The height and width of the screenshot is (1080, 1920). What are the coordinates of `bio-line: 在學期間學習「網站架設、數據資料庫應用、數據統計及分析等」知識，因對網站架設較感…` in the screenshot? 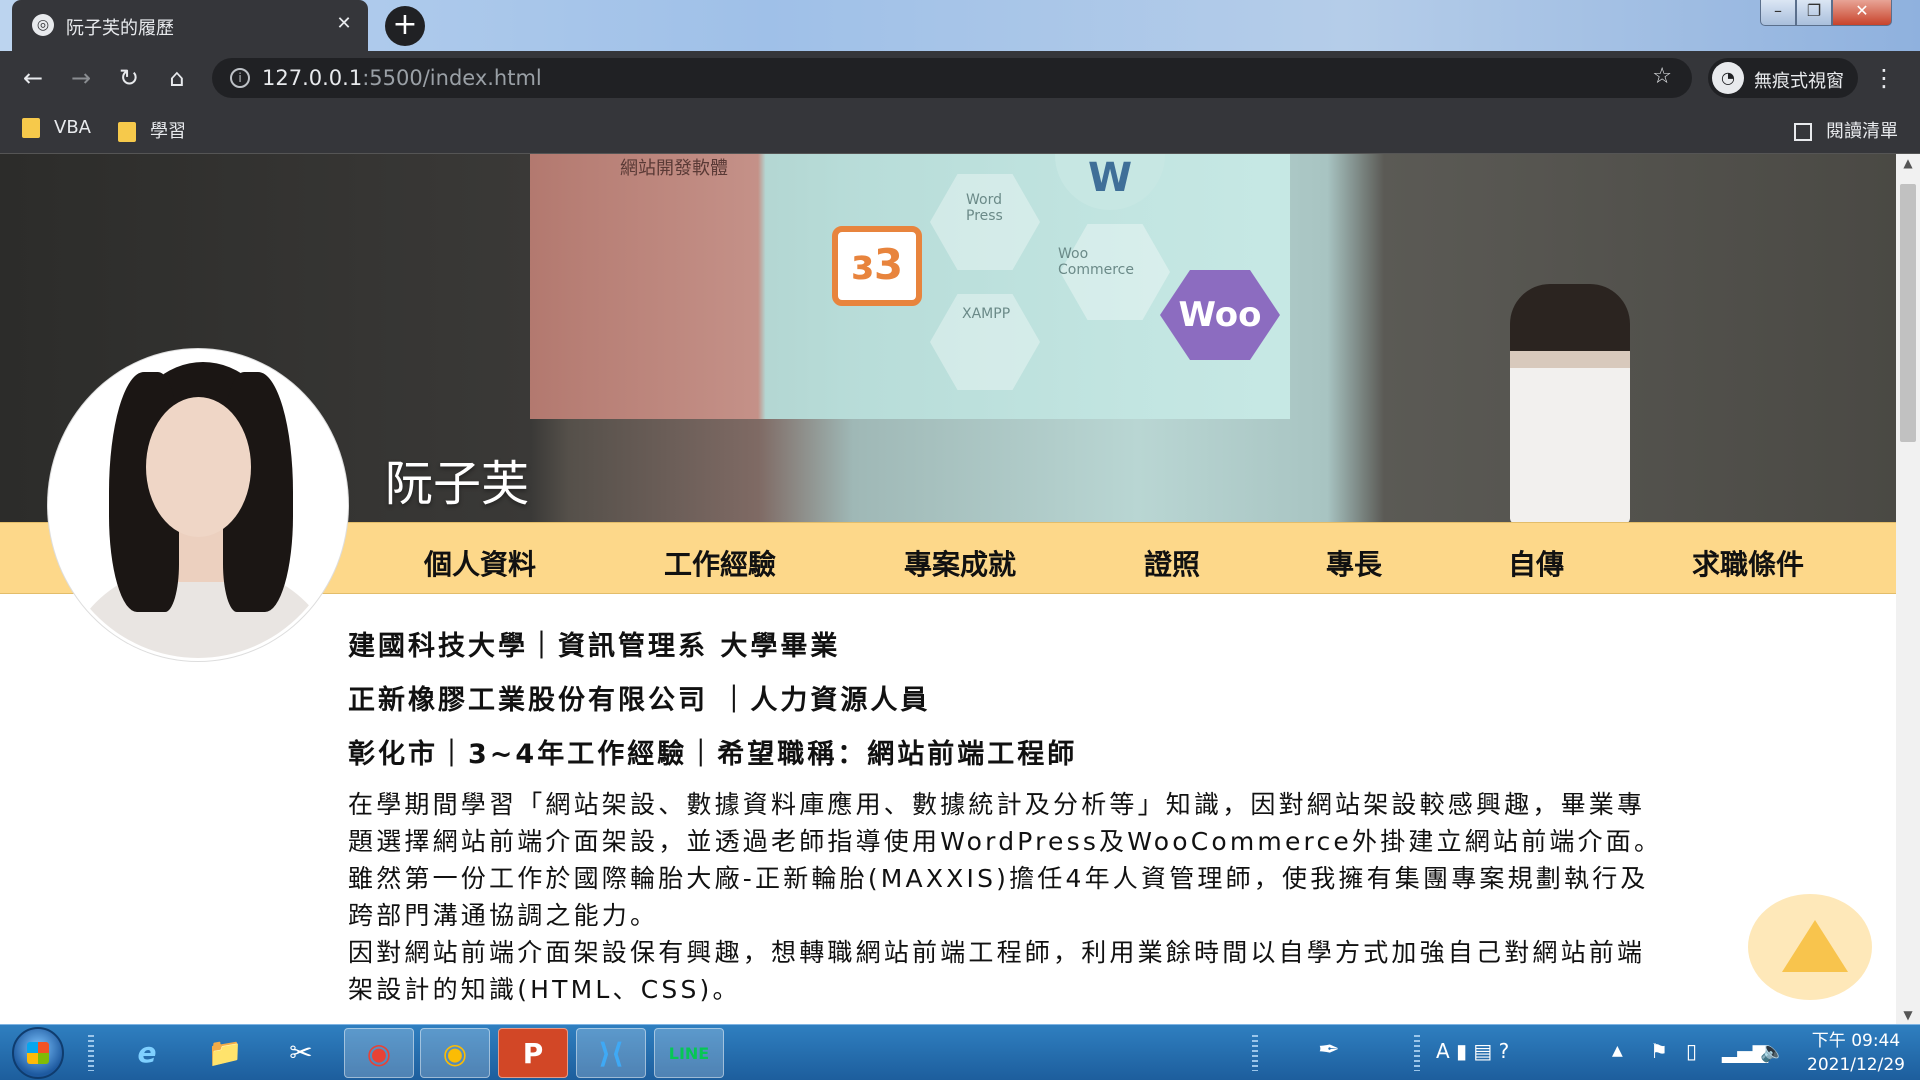 It's located at (997, 804).